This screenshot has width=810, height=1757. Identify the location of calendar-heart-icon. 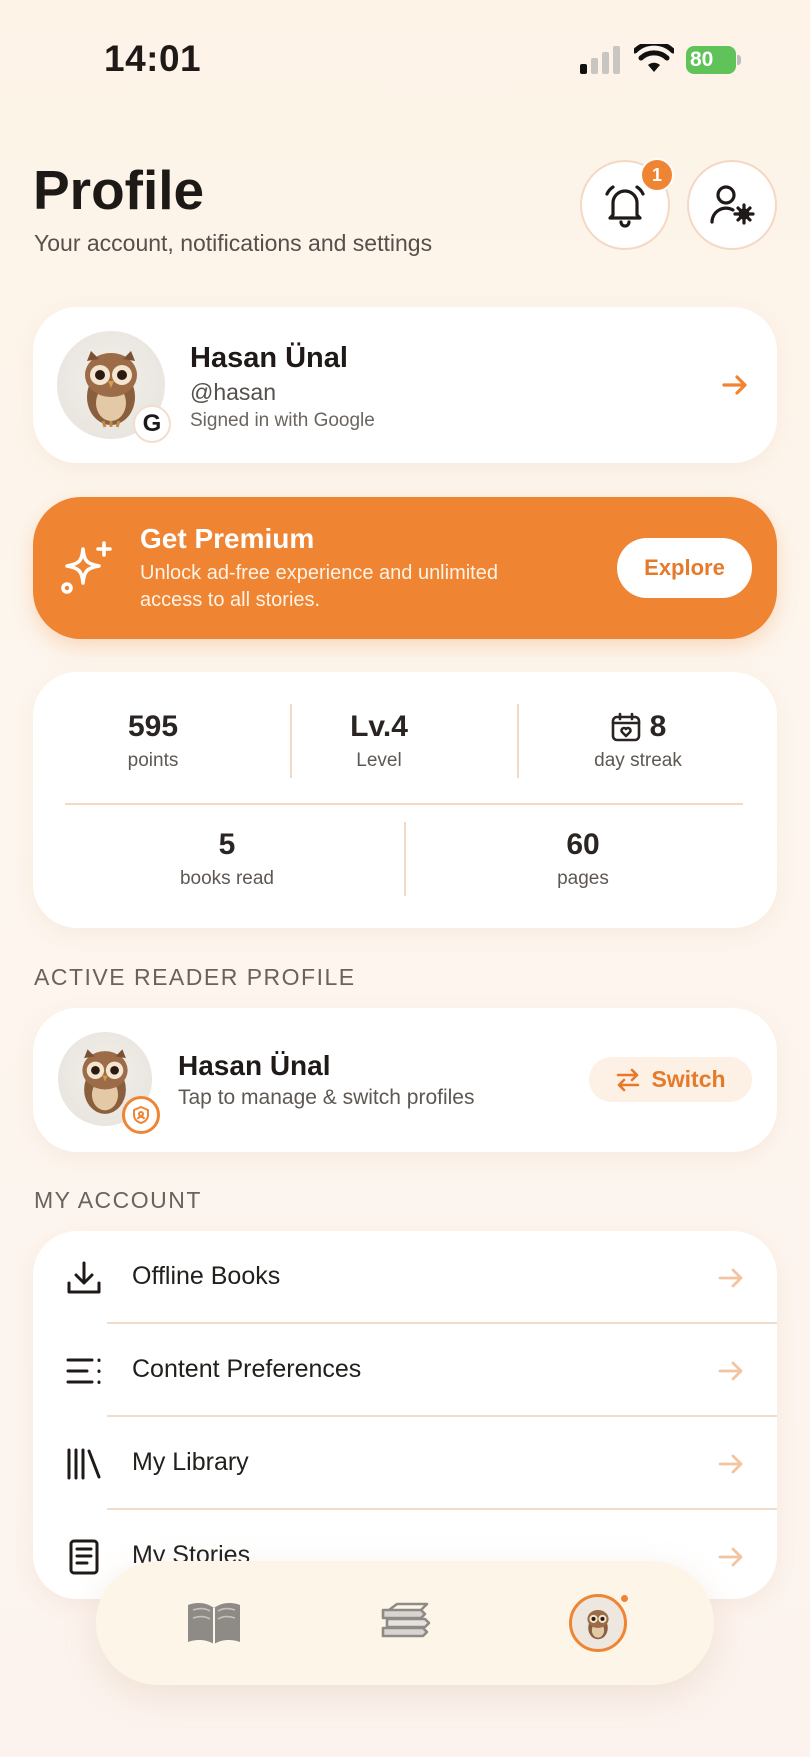
(625, 727).